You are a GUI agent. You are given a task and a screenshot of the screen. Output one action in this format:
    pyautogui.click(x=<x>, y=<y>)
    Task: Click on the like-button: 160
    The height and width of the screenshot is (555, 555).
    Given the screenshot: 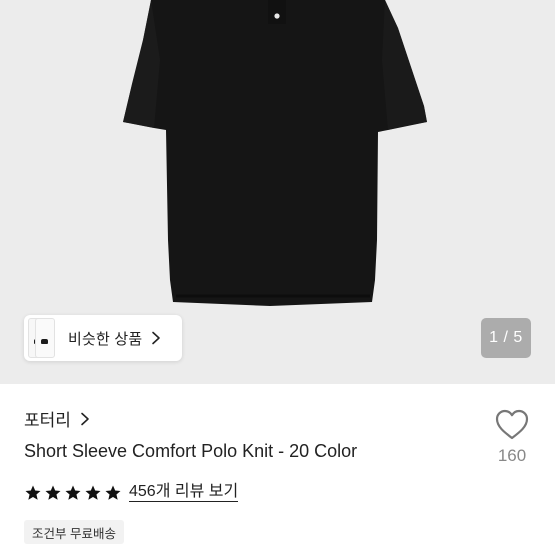 What is the action you would take?
    pyautogui.click(x=512, y=437)
    